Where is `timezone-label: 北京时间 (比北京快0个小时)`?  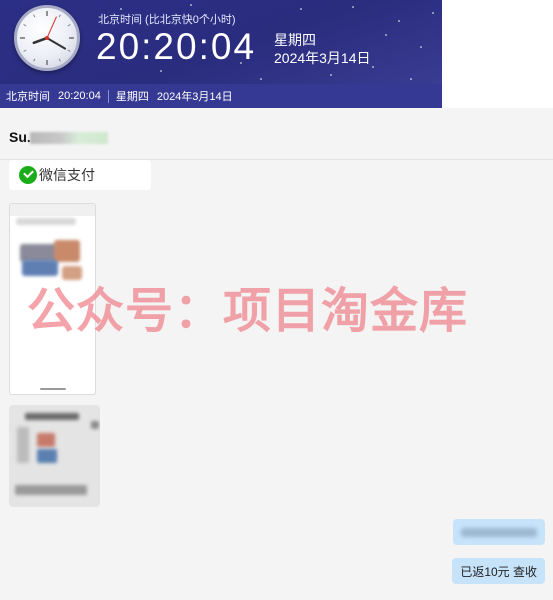 timezone-label: 北京时间 (比北京快0个小时) is located at coordinates (167, 20).